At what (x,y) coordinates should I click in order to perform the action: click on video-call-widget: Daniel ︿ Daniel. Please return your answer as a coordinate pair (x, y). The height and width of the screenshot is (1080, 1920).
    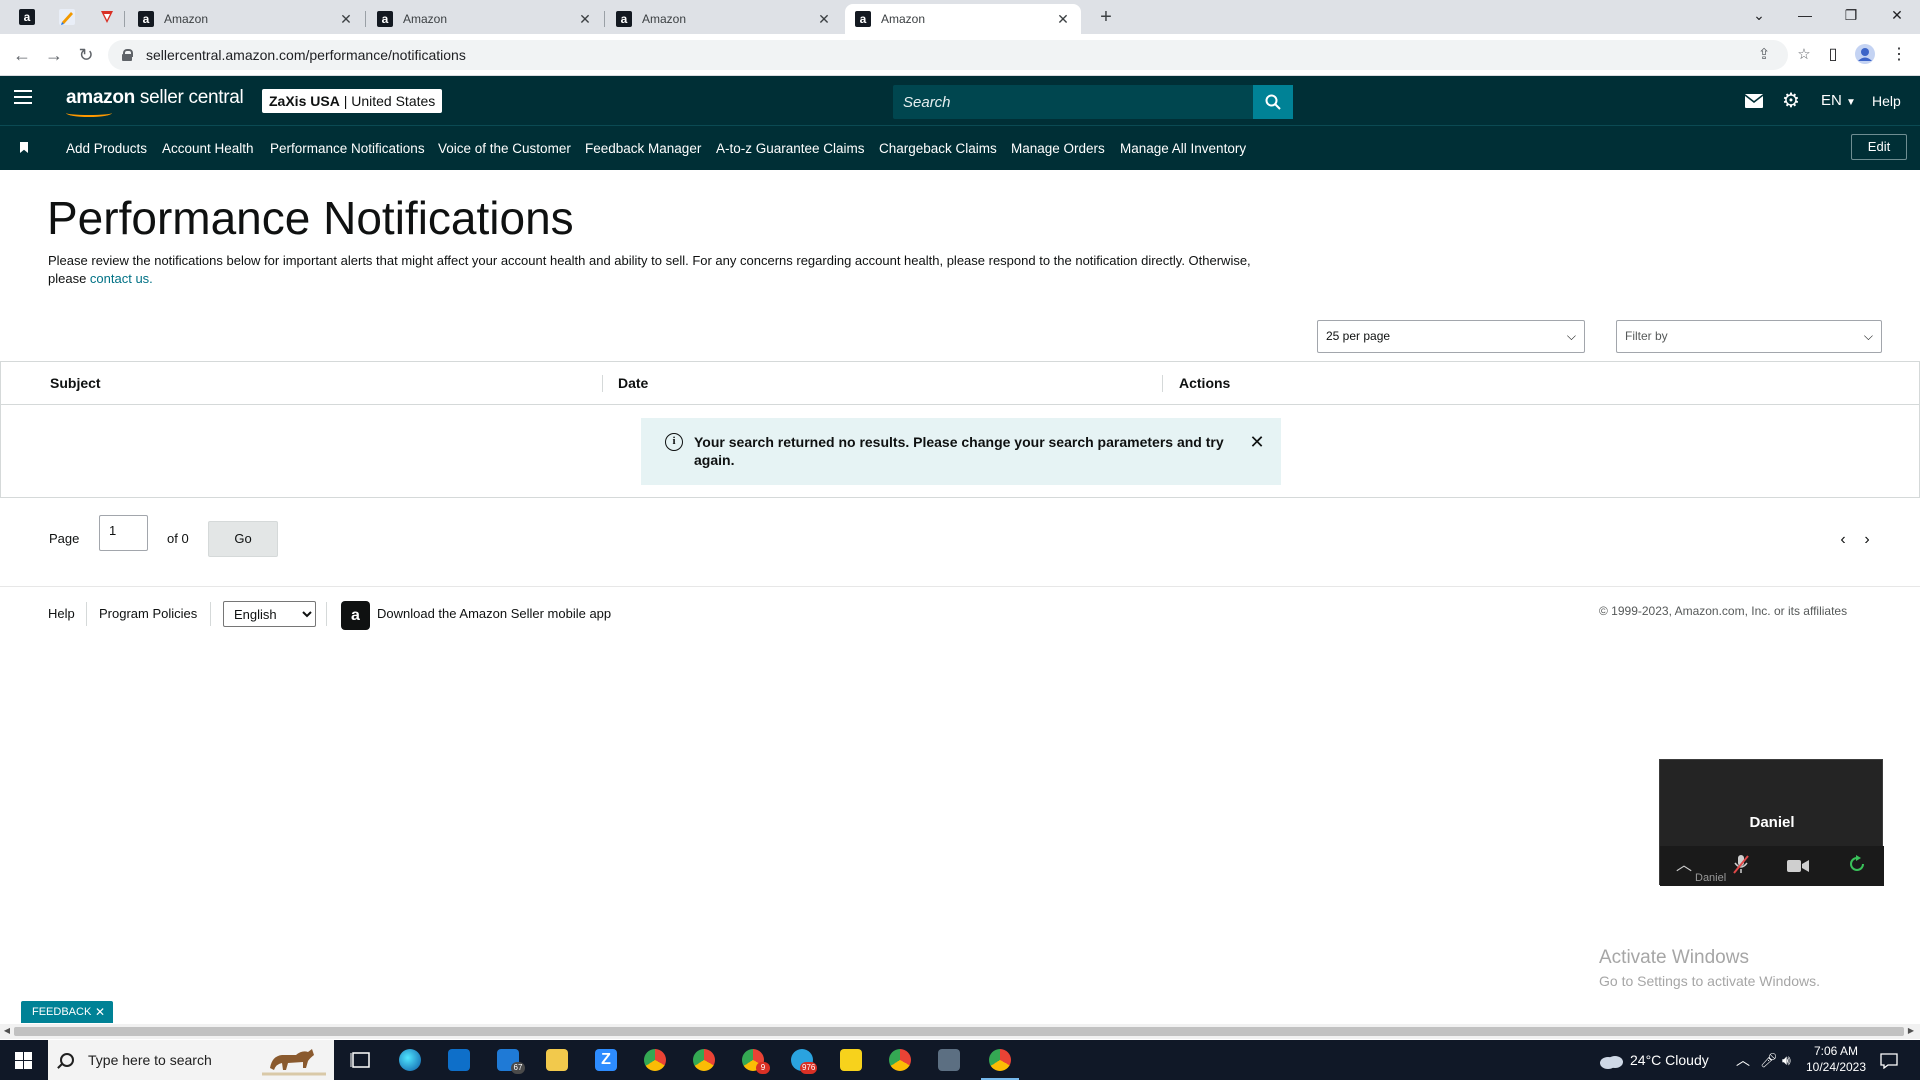
    Looking at the image, I should click on (1771, 822).